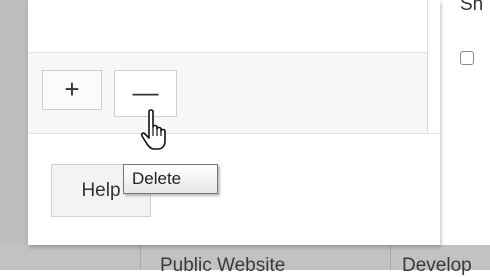 The width and height of the screenshot is (490, 277). What do you see at coordinates (223, 265) in the screenshot?
I see `background-cell-name: Public Website` at bounding box center [223, 265].